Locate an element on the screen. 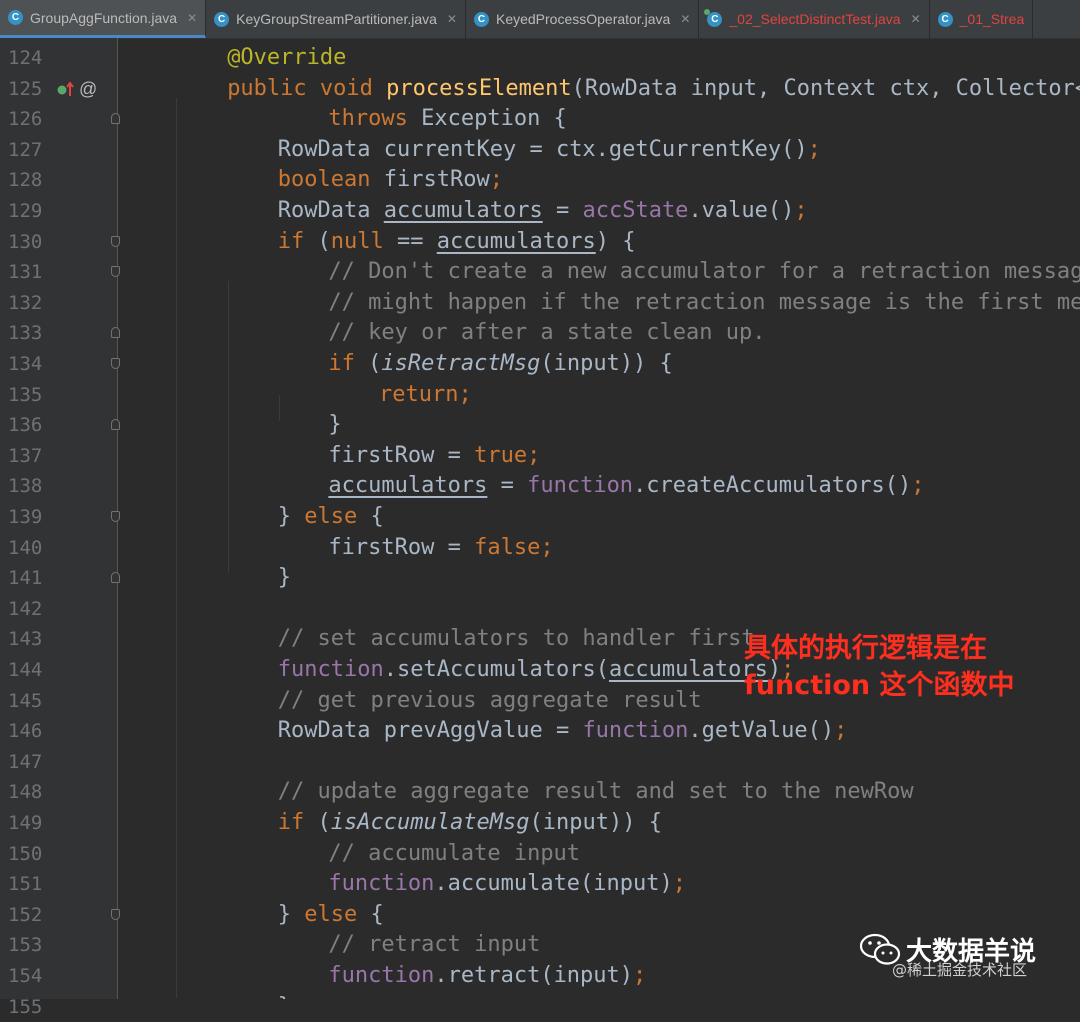  gutter-line: 125 @ is located at coordinates (59, 89).